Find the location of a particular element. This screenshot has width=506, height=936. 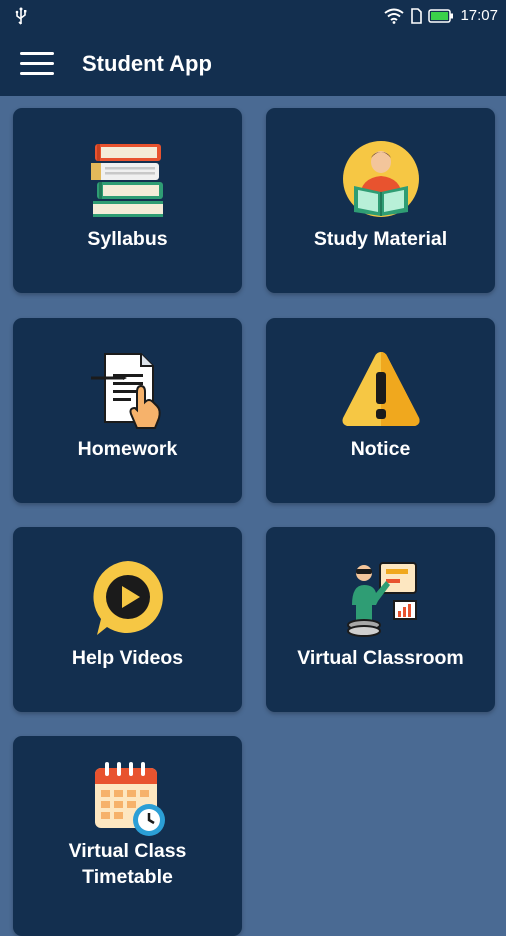

sim-icon is located at coordinates (417, 16).